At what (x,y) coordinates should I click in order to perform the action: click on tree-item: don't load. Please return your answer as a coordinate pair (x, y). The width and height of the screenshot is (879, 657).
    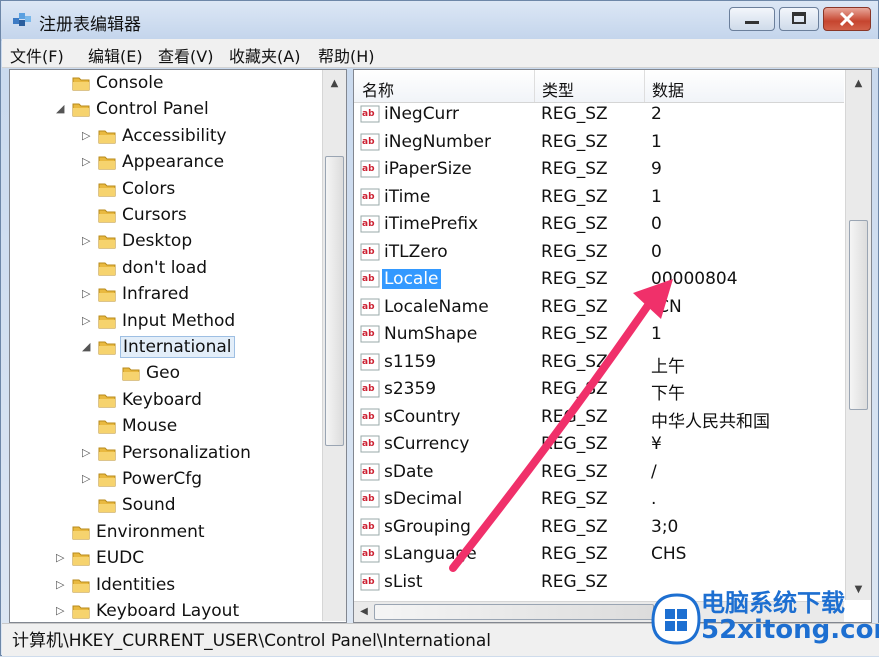
    Looking at the image, I should click on (166, 270).